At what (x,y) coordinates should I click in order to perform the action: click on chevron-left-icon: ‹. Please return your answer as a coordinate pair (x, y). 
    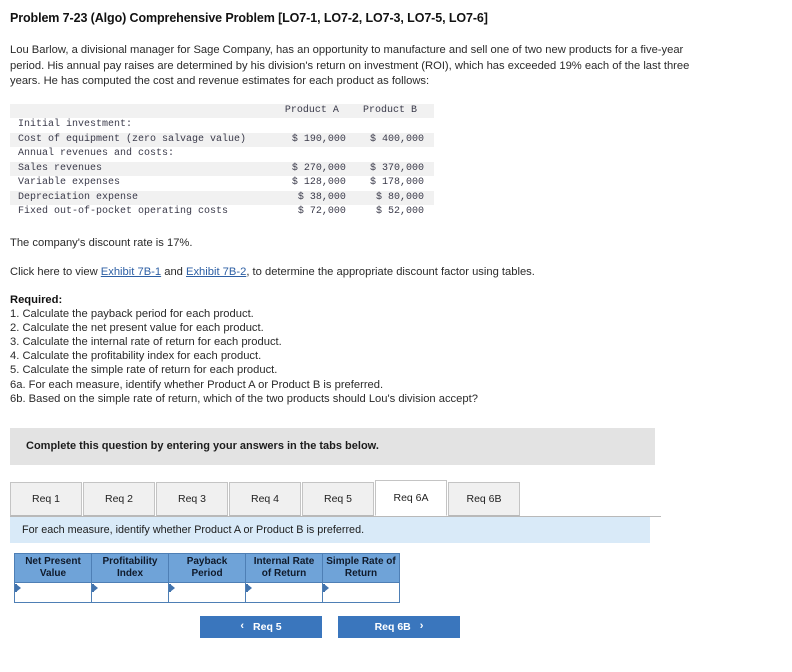
    Looking at the image, I should click on (242, 626).